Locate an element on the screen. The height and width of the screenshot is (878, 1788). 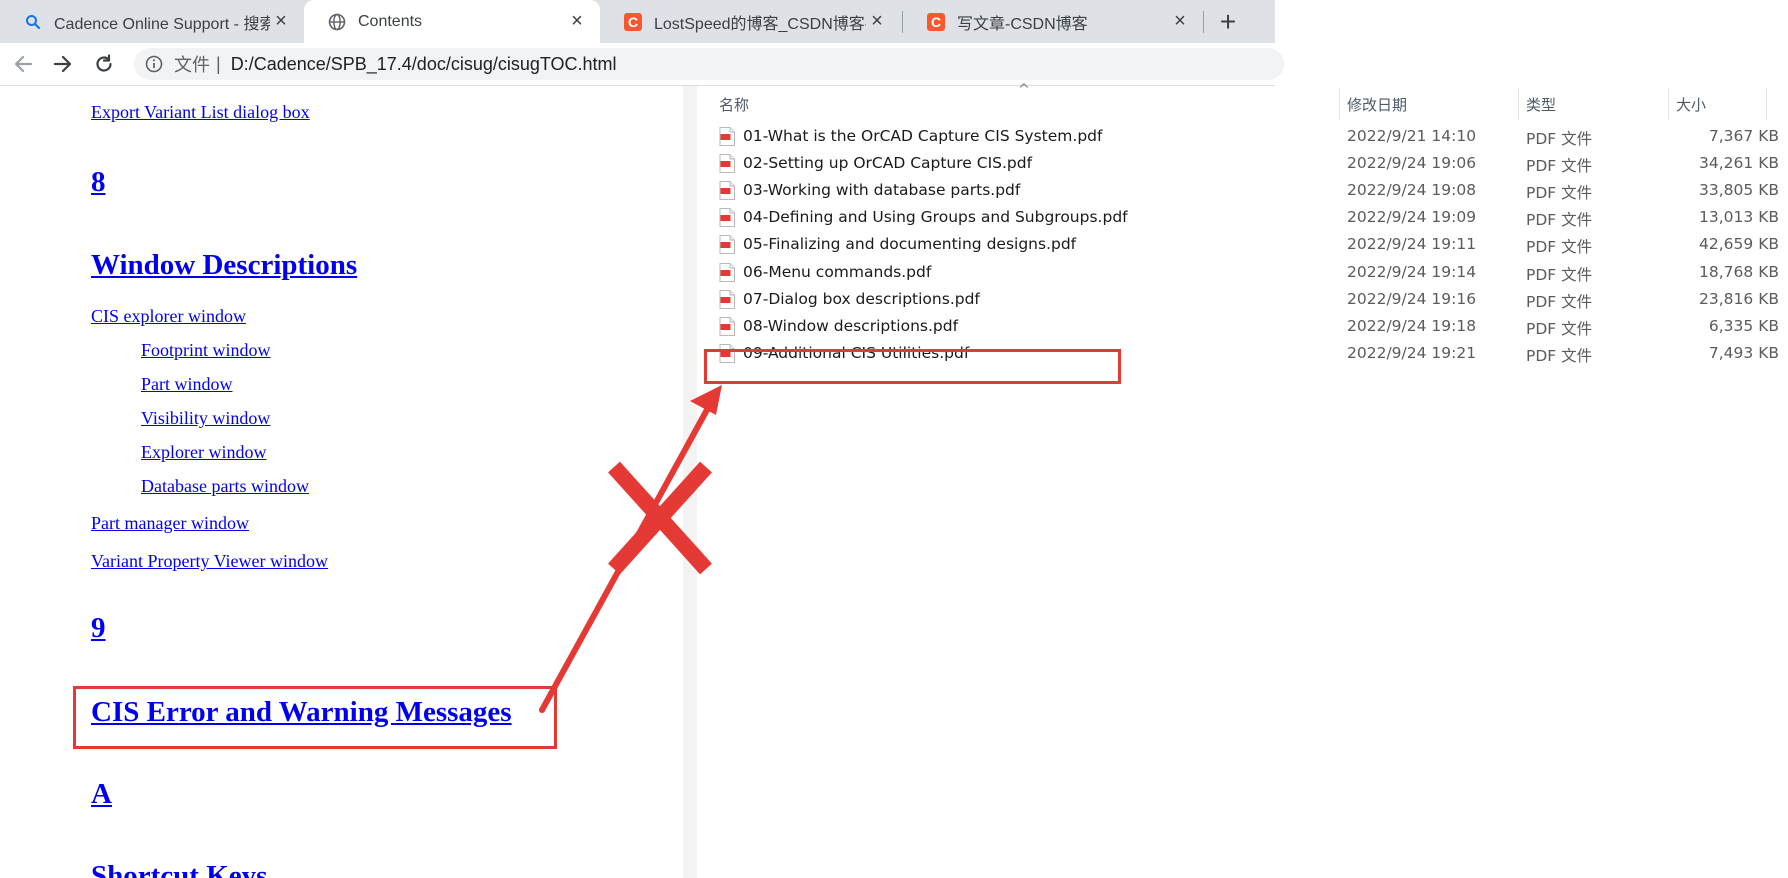
tab-csdn-blog: C LostSpeed的博客_CSDN博客-ST × is located at coordinates (750, 21).